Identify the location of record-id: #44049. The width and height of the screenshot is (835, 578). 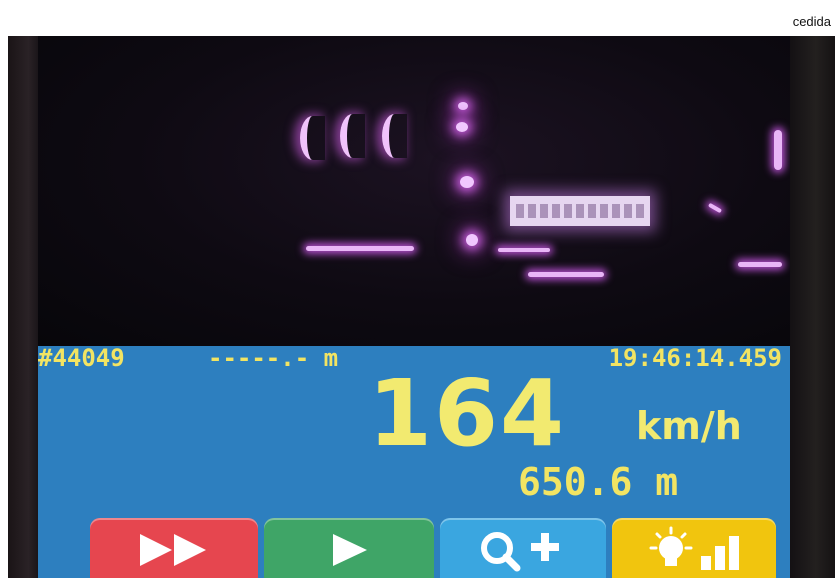
(81, 358).